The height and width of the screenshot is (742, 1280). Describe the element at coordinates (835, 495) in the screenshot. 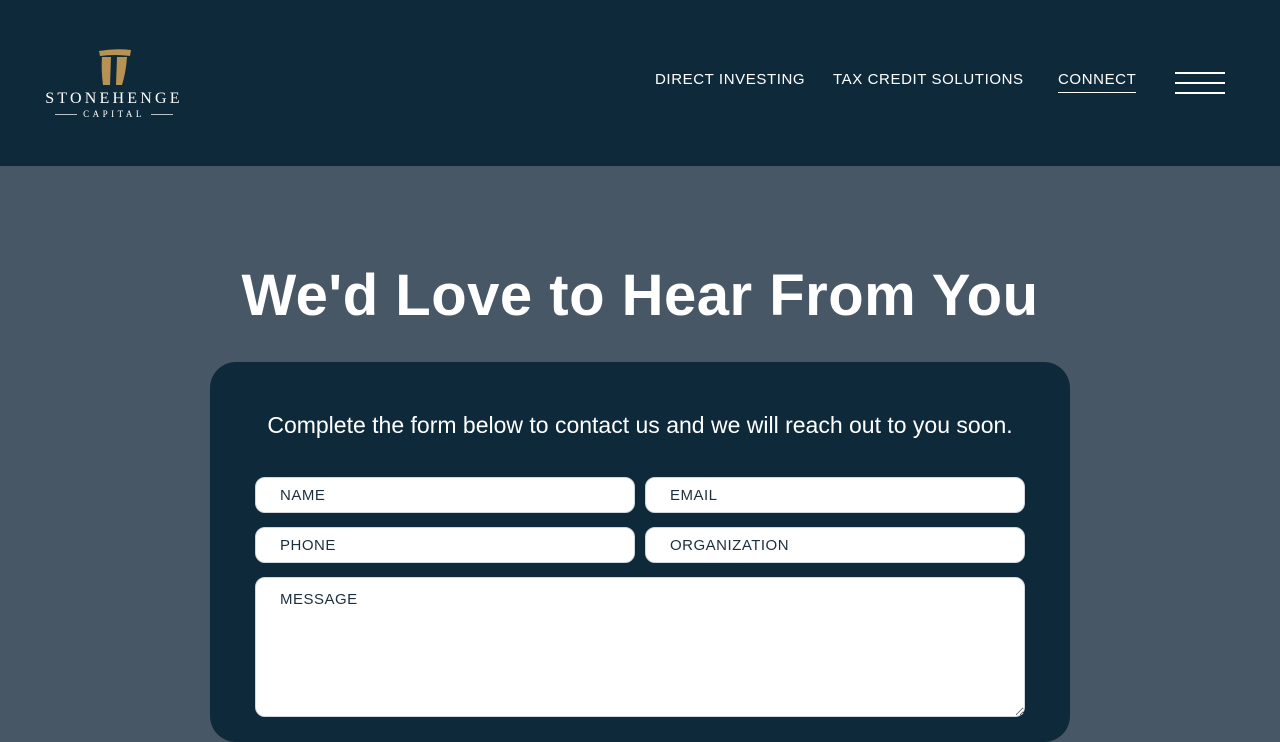

I see `email-input` at that location.